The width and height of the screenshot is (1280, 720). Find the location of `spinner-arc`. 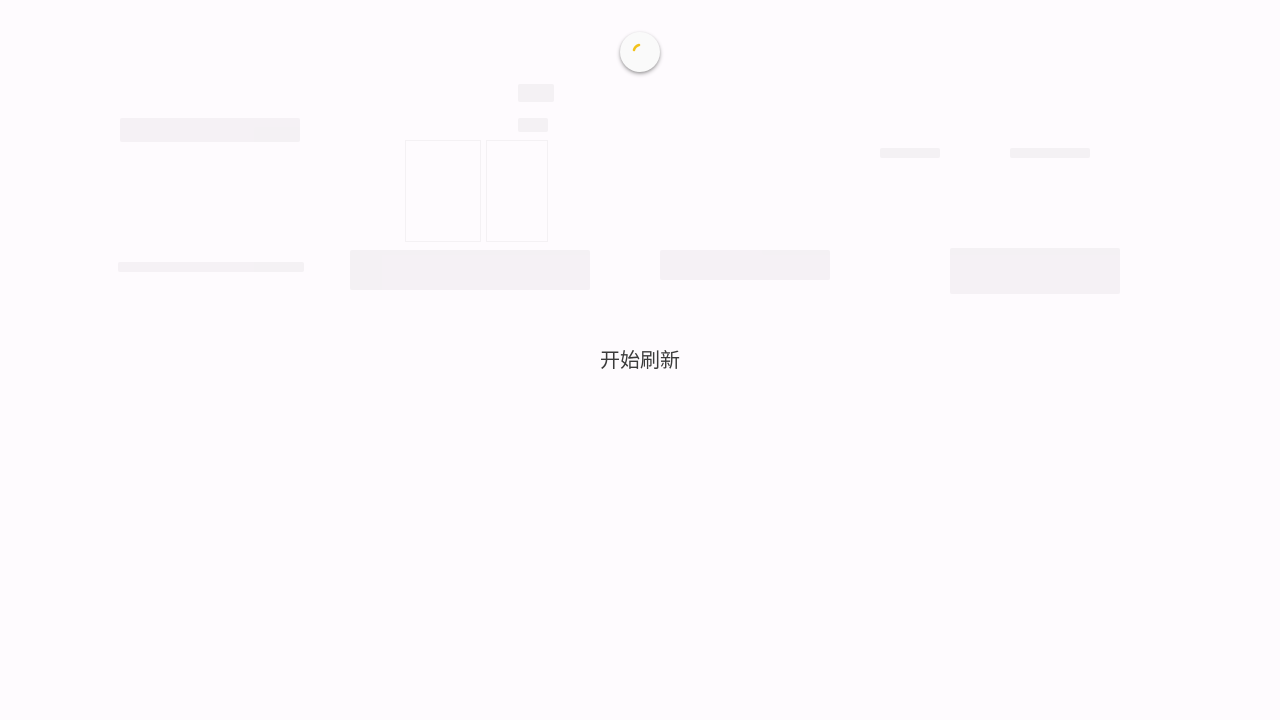

spinner-arc is located at coordinates (636, 47).